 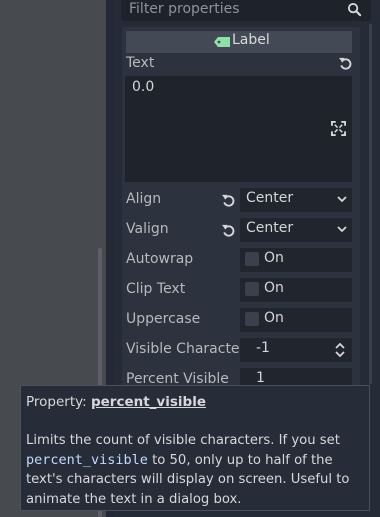 What do you see at coordinates (144, 199) in the screenshot?
I see `property-label-align: Align` at bounding box center [144, 199].